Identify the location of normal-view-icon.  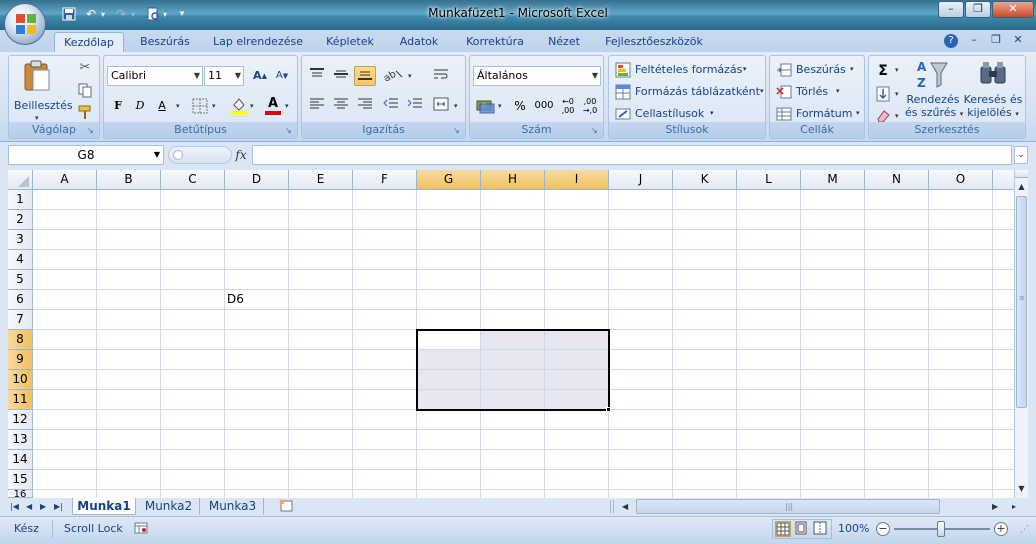
(783, 529).